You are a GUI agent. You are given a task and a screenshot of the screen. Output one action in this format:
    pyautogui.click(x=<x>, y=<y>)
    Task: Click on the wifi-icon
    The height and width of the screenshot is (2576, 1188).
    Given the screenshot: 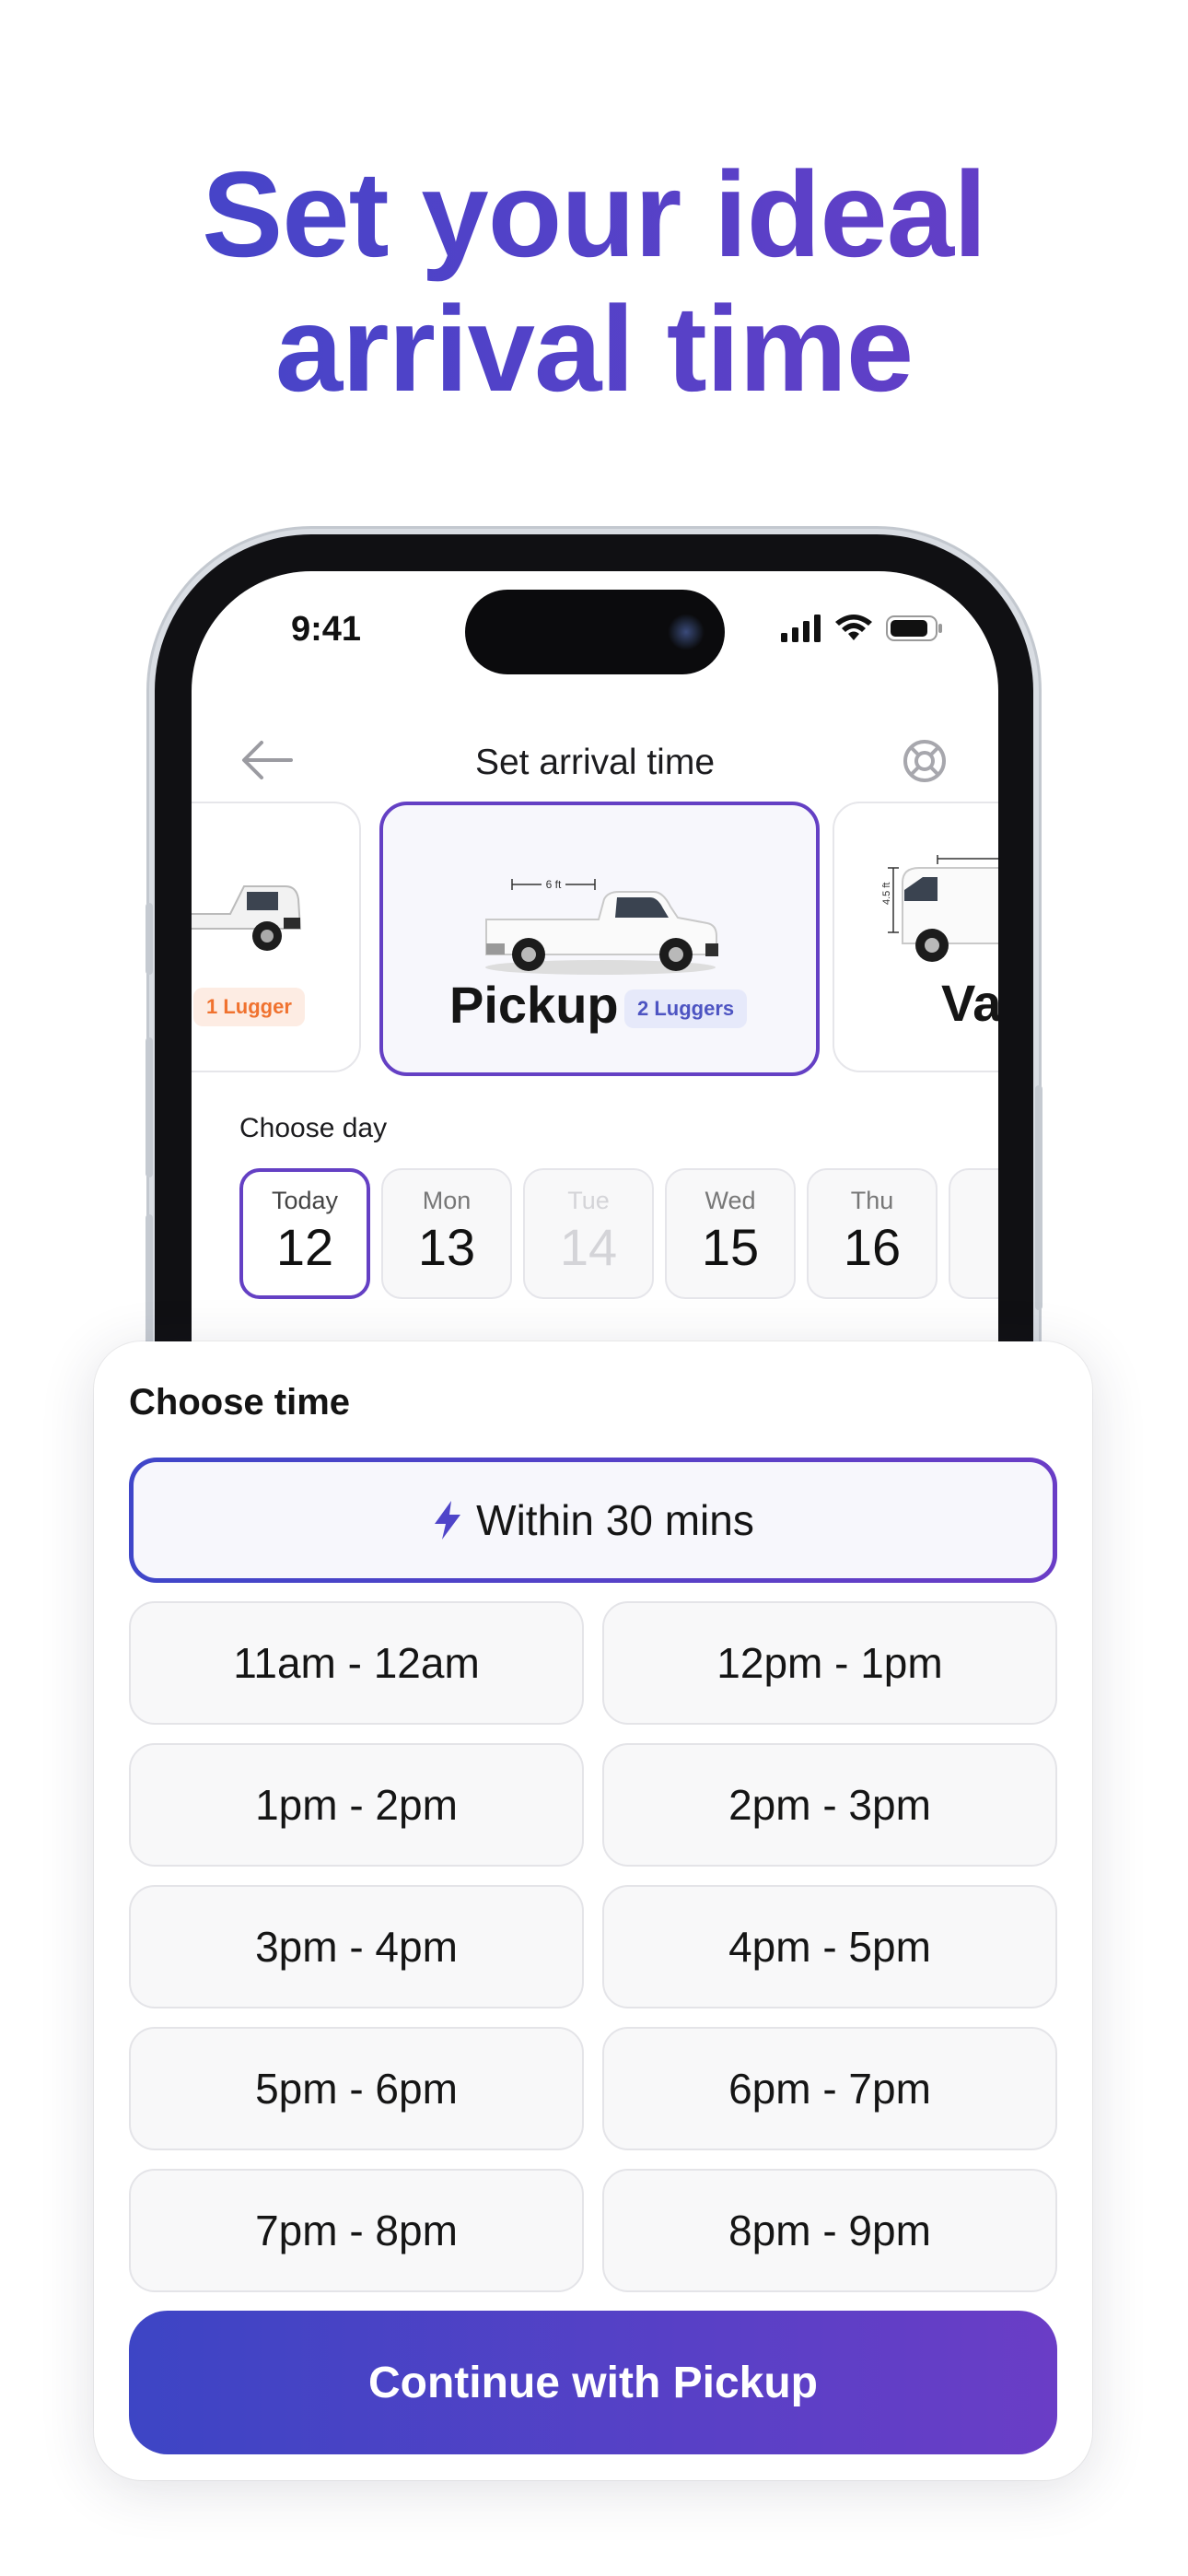 What is the action you would take?
    pyautogui.click(x=853, y=627)
    